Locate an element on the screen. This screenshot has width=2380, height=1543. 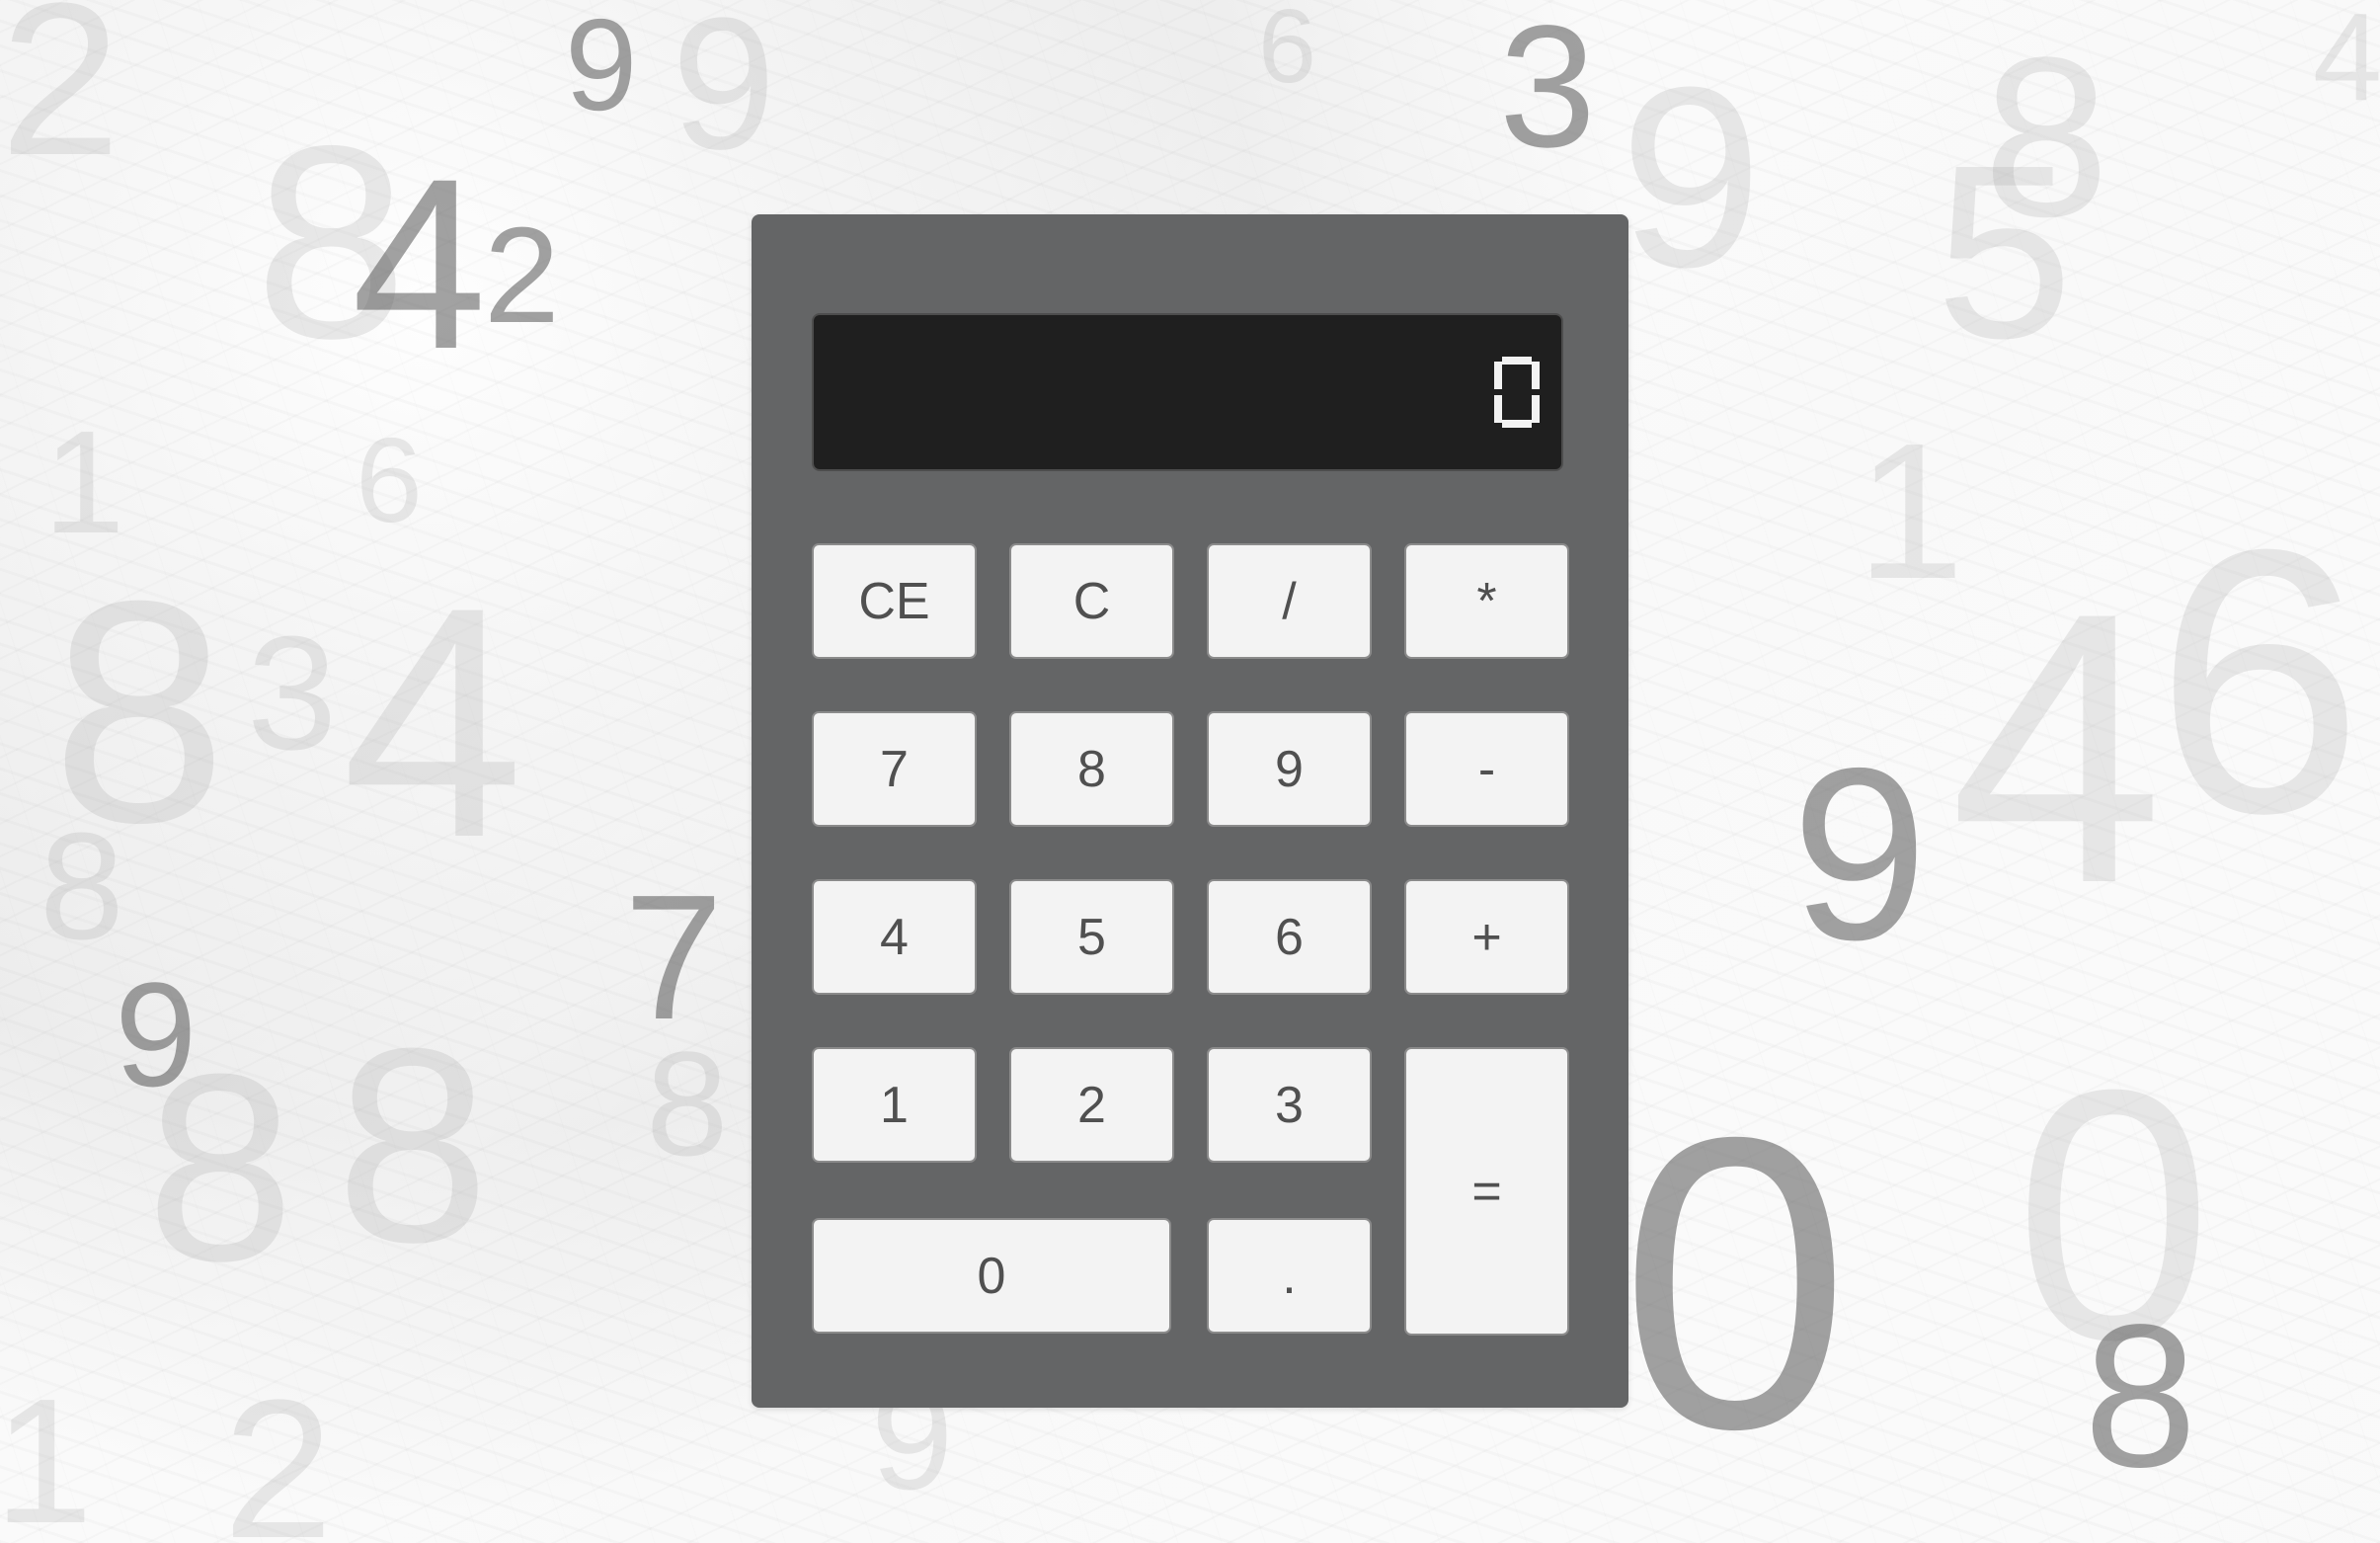
digit-7-button: 7 is located at coordinates (894, 769).